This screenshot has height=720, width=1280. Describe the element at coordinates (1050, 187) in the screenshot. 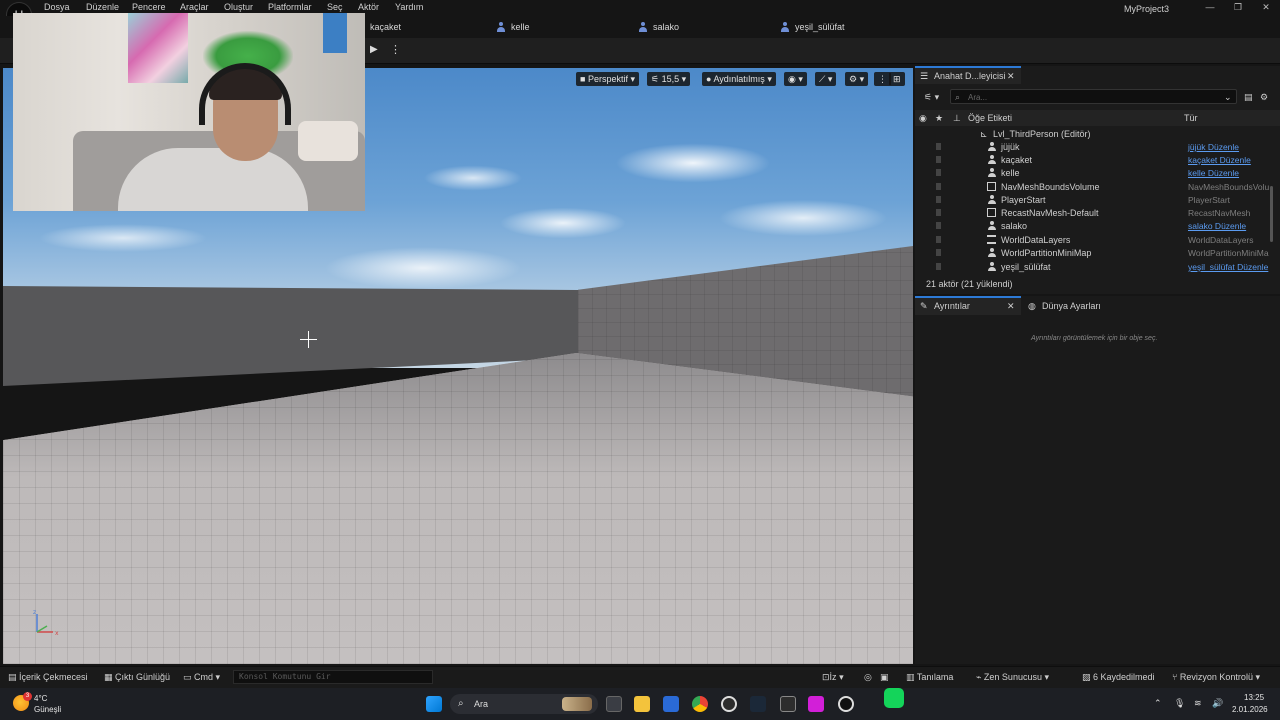

I see `outliner-row-name: NavMeshBoundsVolume` at that location.